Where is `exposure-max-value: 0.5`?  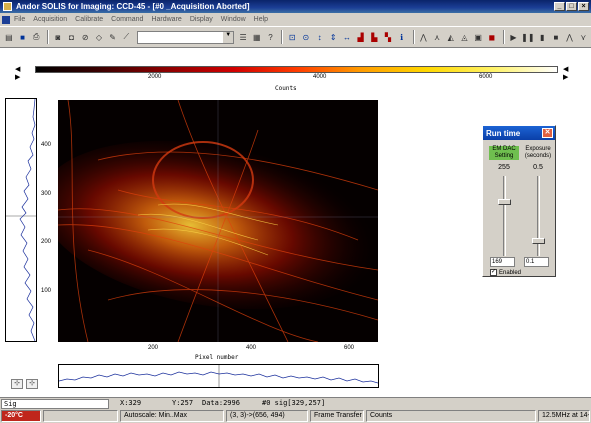
exposure-max-value: 0.5 is located at coordinates (538, 167).